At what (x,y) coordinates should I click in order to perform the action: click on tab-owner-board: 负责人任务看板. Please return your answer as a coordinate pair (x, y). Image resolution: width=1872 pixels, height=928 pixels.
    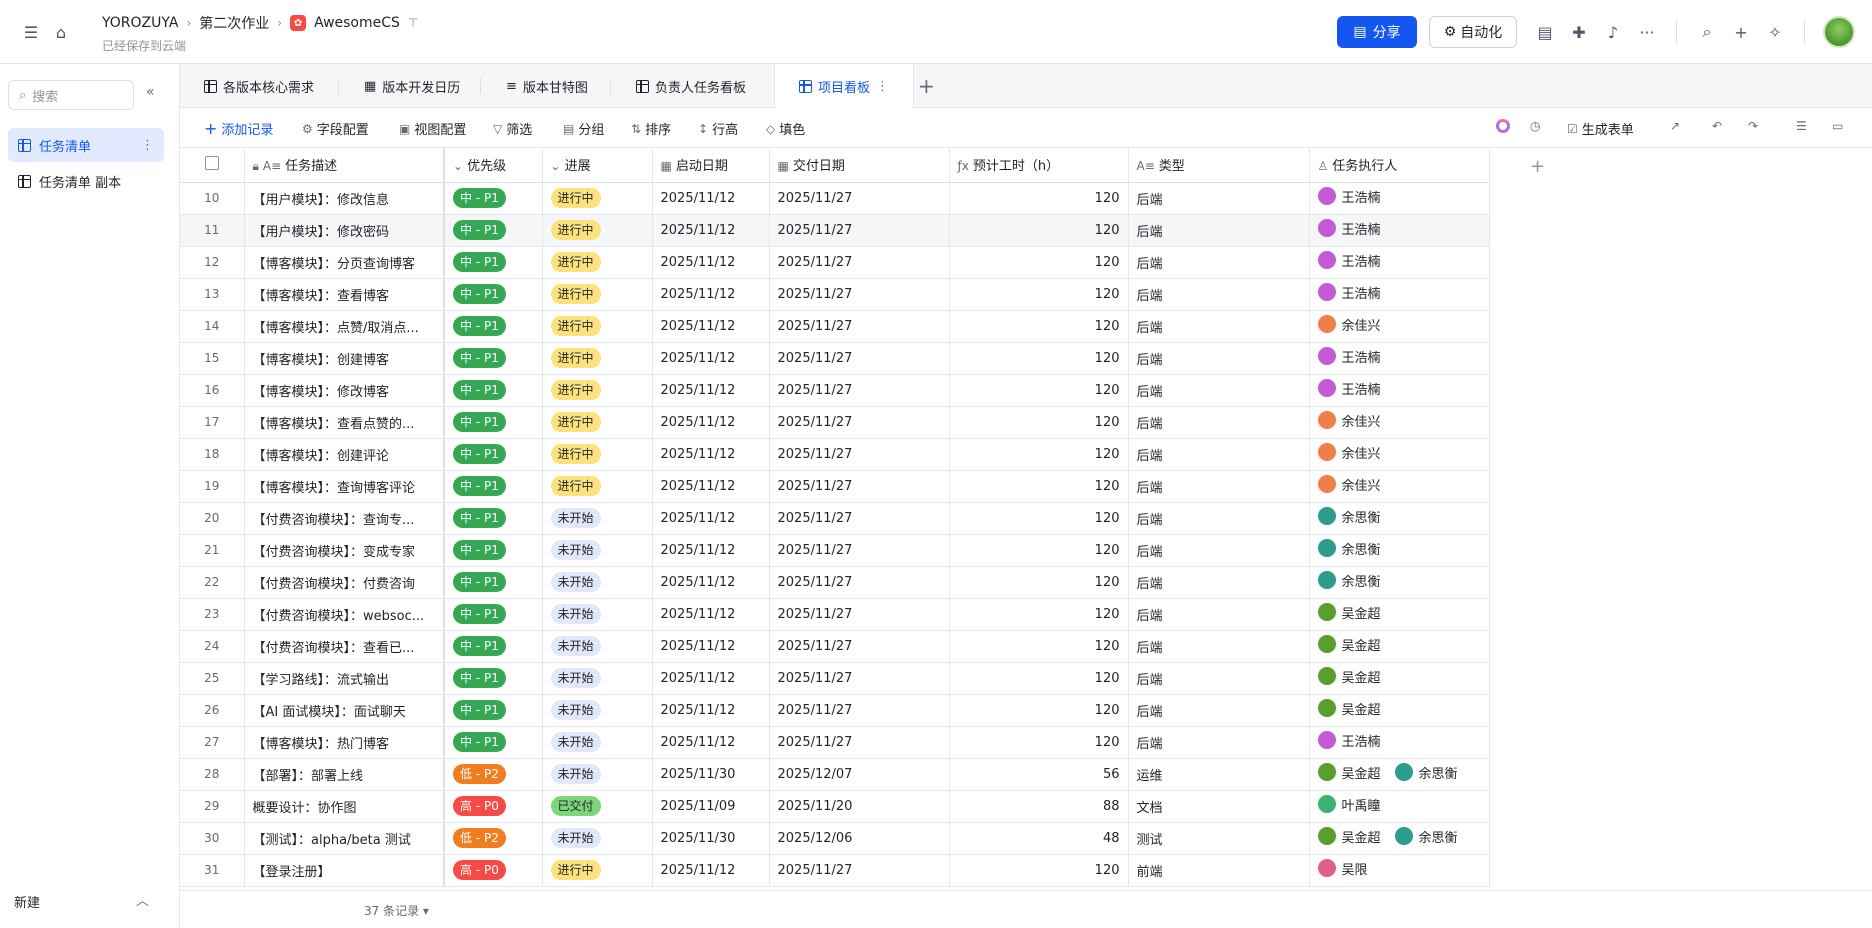
    Looking at the image, I should click on (691, 86).